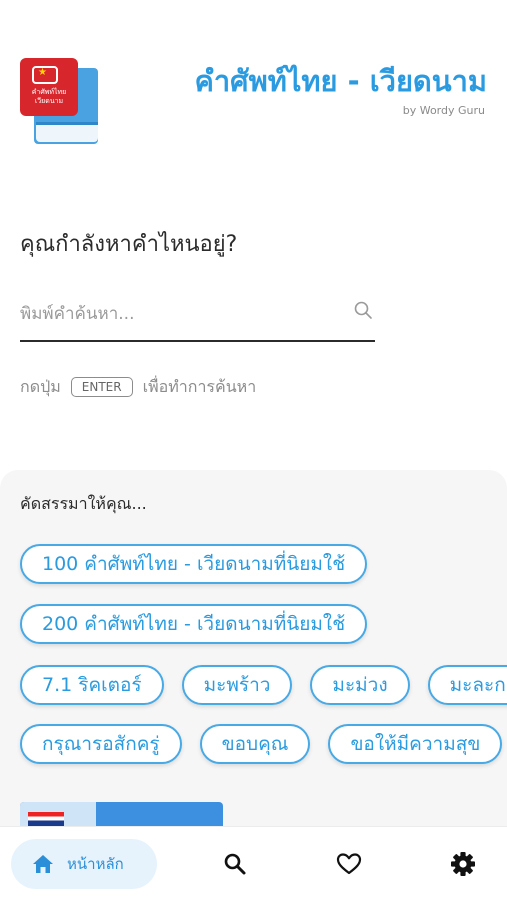 Image resolution: width=507 pixels, height=900 pixels. Describe the element at coordinates (199, 386) in the screenshot. I see `hint-suffix: เพื่อทำการค้นหา` at that location.